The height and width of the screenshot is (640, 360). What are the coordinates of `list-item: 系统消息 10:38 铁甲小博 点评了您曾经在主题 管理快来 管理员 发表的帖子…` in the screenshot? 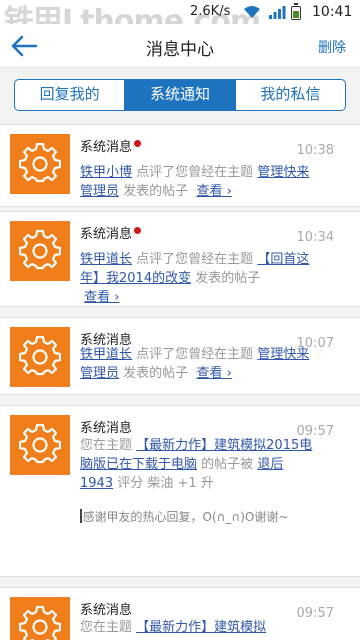 It's located at (180, 165).